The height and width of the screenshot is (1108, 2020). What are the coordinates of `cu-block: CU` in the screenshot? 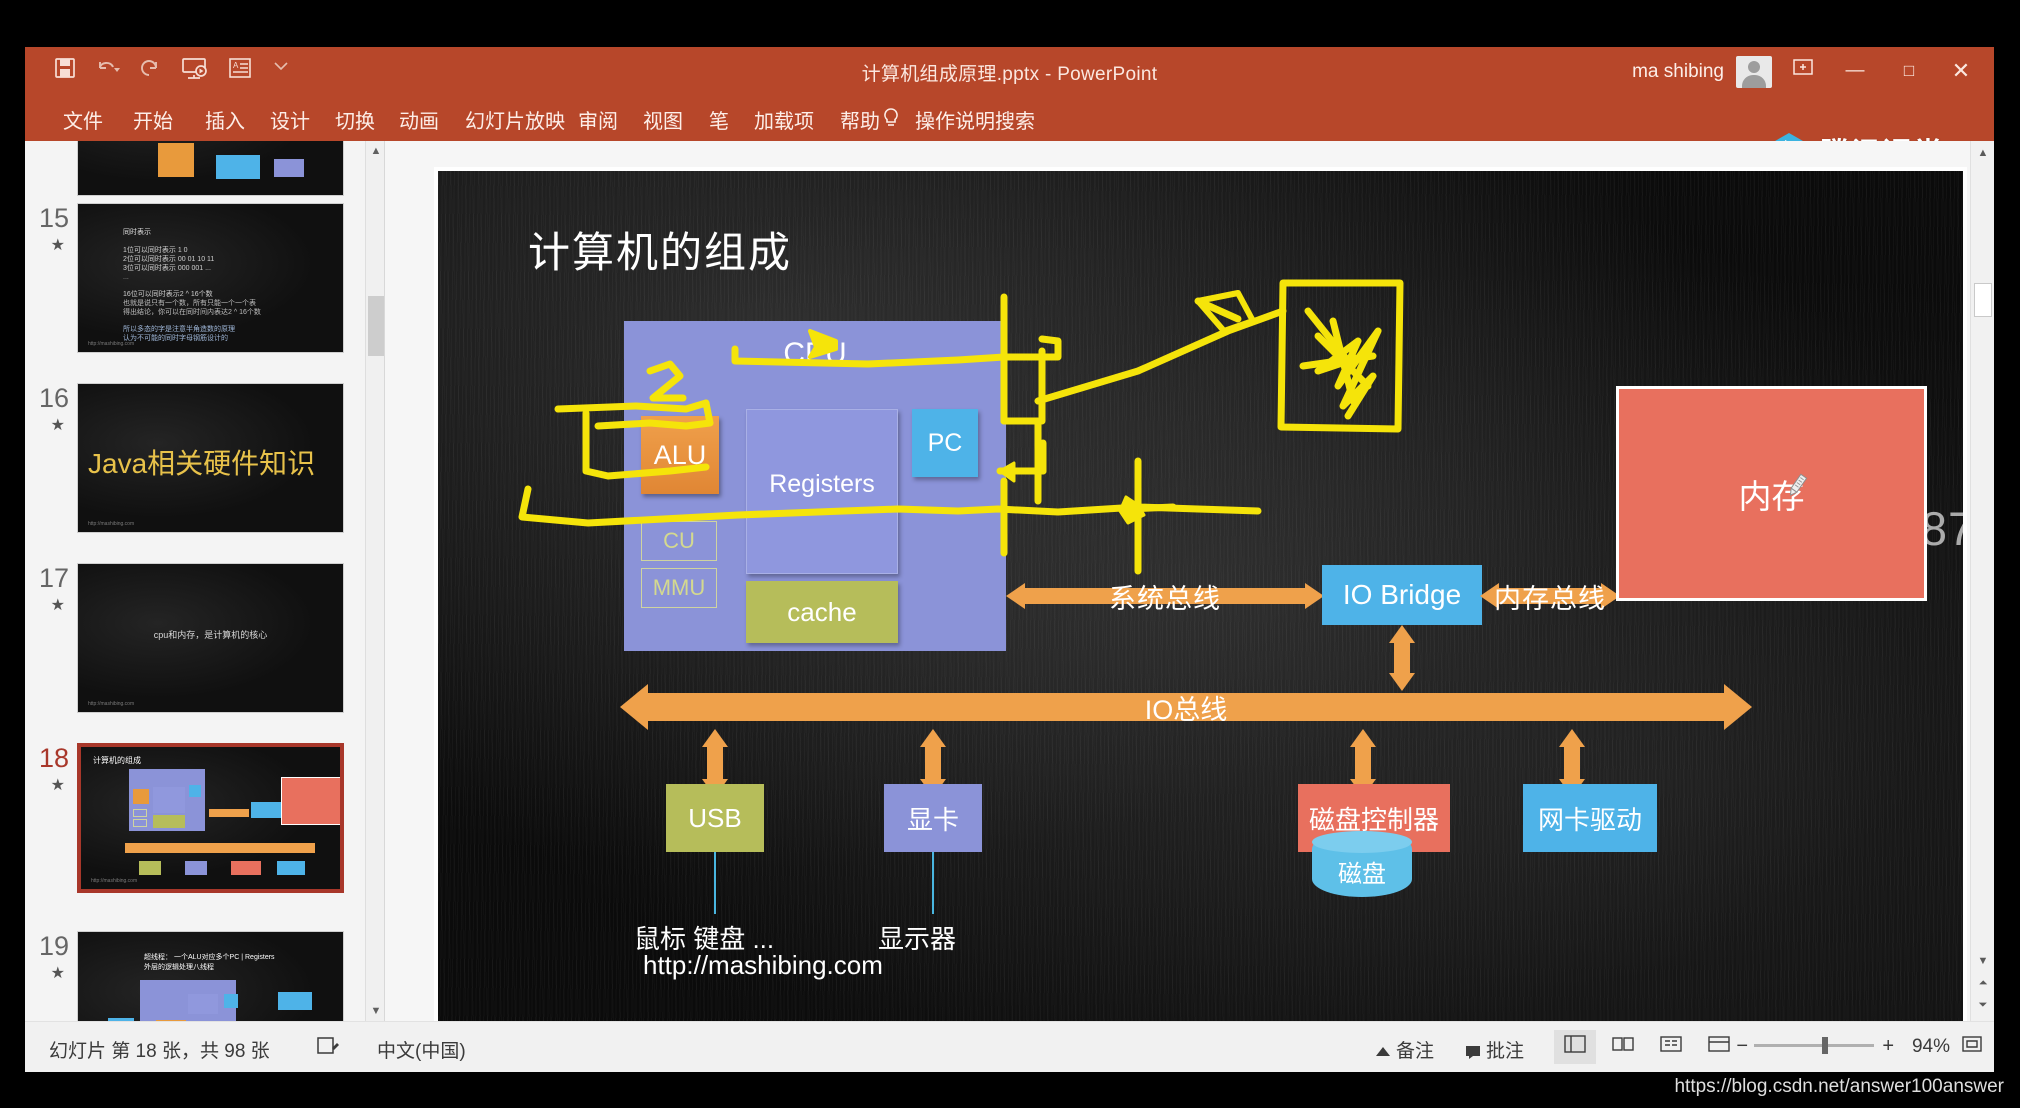 It's located at (679, 541).